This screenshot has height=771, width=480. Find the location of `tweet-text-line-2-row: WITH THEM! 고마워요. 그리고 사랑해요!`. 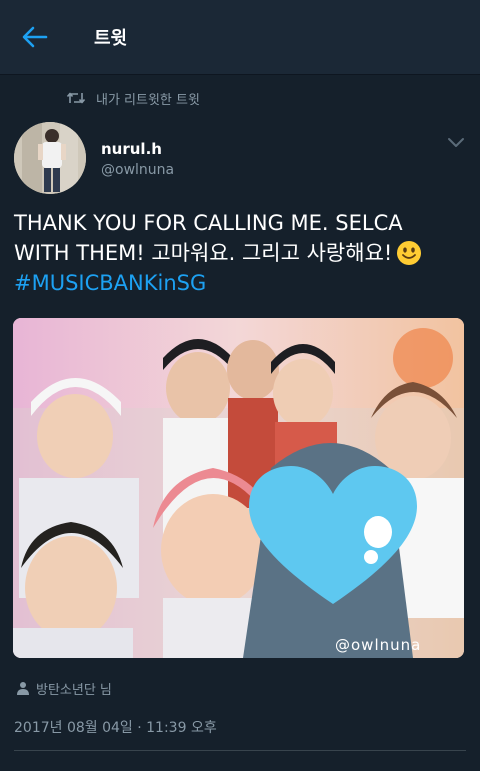

tweet-text-line-2-row: WITH THEM! 고마워요. 그리고 사랑해요! is located at coordinates (240, 253).